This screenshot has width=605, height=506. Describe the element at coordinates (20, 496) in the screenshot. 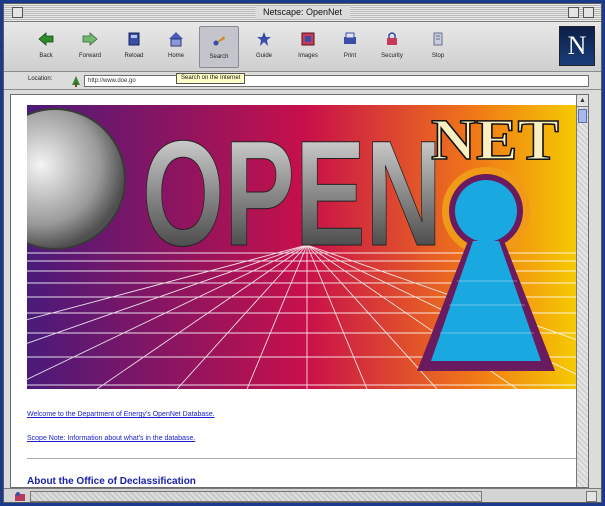

I see `security-status-icon` at that location.